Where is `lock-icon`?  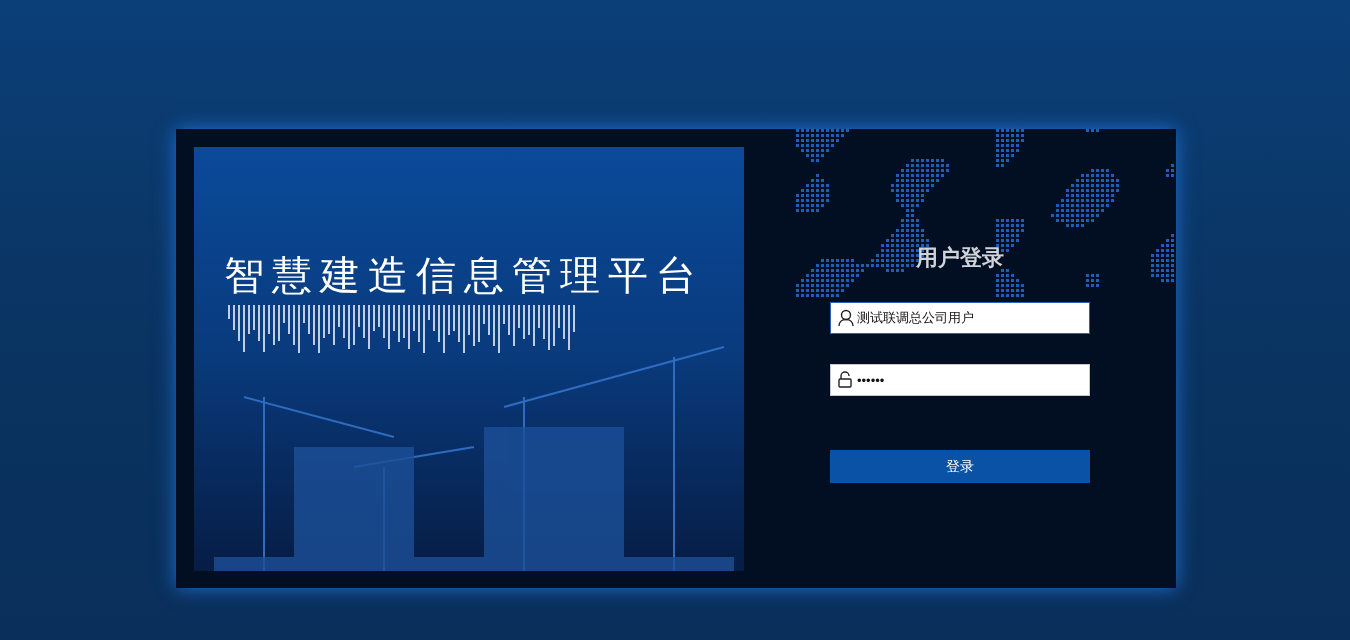
lock-icon is located at coordinates (845, 379).